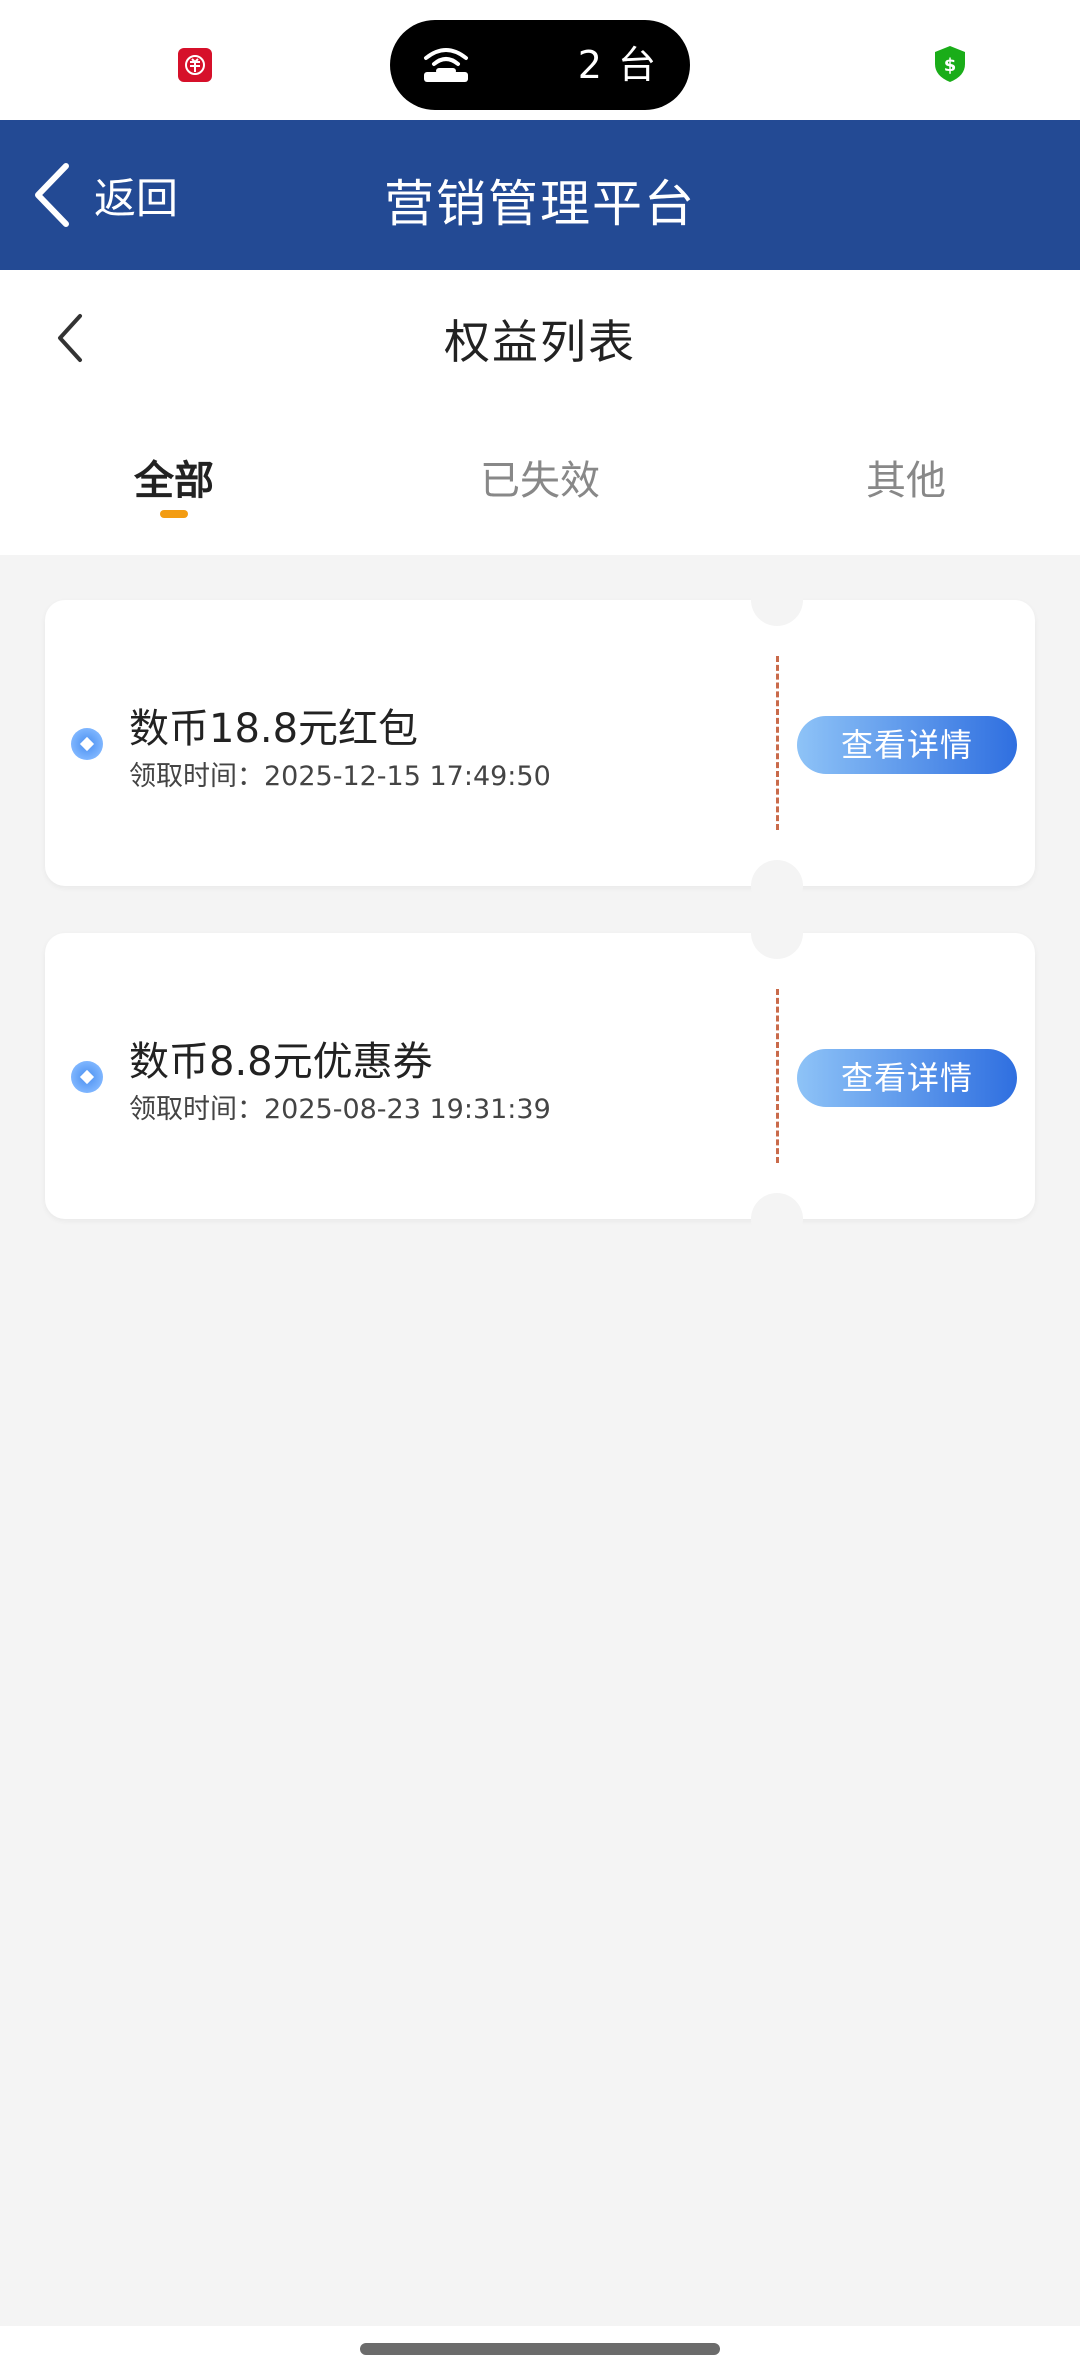 The width and height of the screenshot is (1080, 2376). Describe the element at coordinates (540, 1076) in the screenshot. I see `benefit-card: 数币8.8元优惠券 领取时间：2025-08-23 19:31:39 查看详情` at that location.